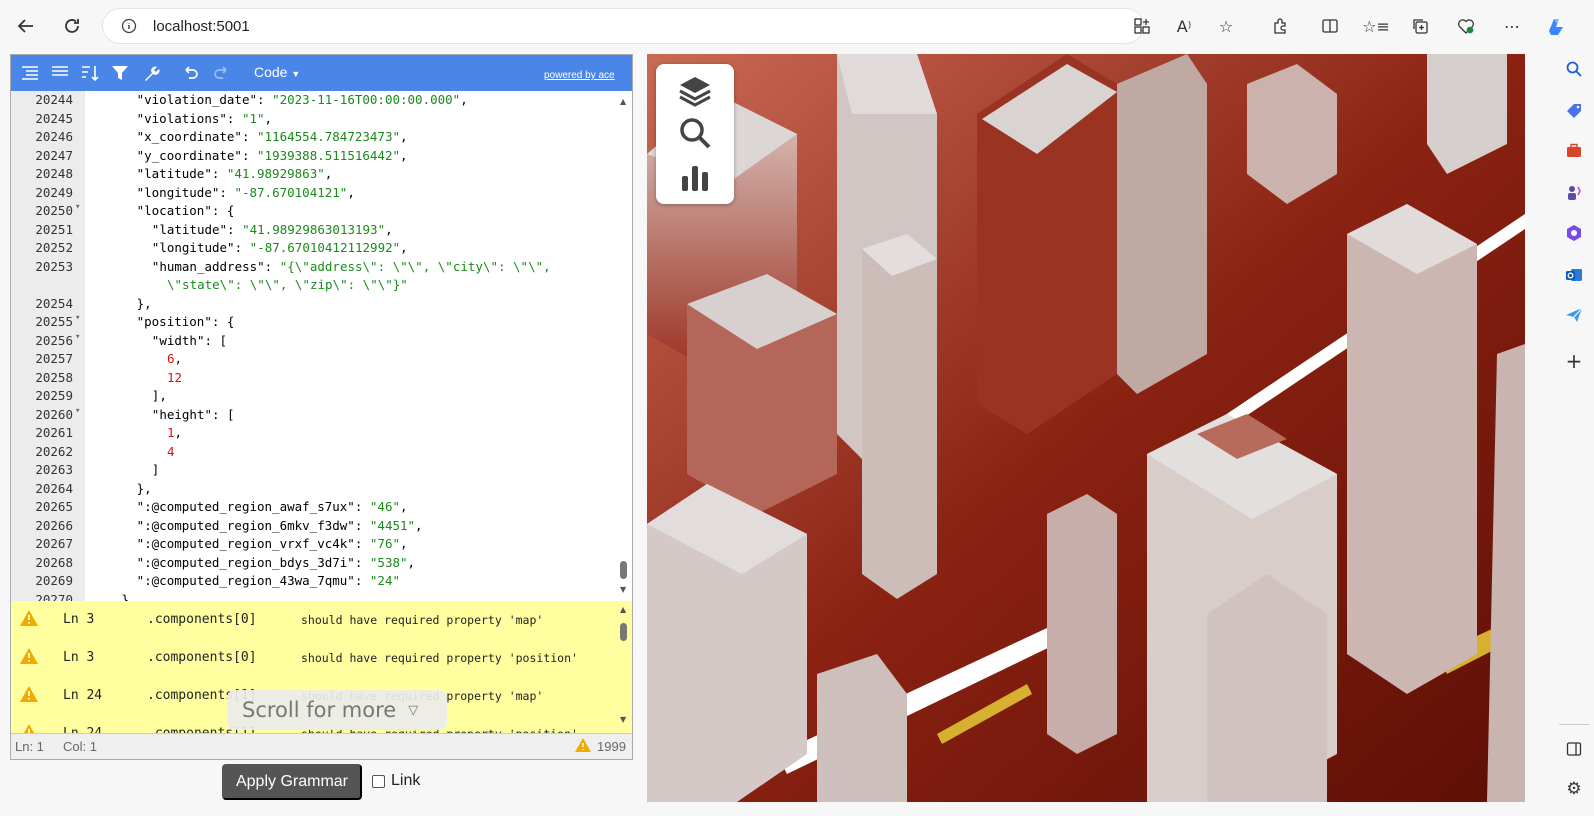 The image size is (1594, 816). Describe the element at coordinates (1330, 26) in the screenshot. I see `split-screen-icon` at that location.